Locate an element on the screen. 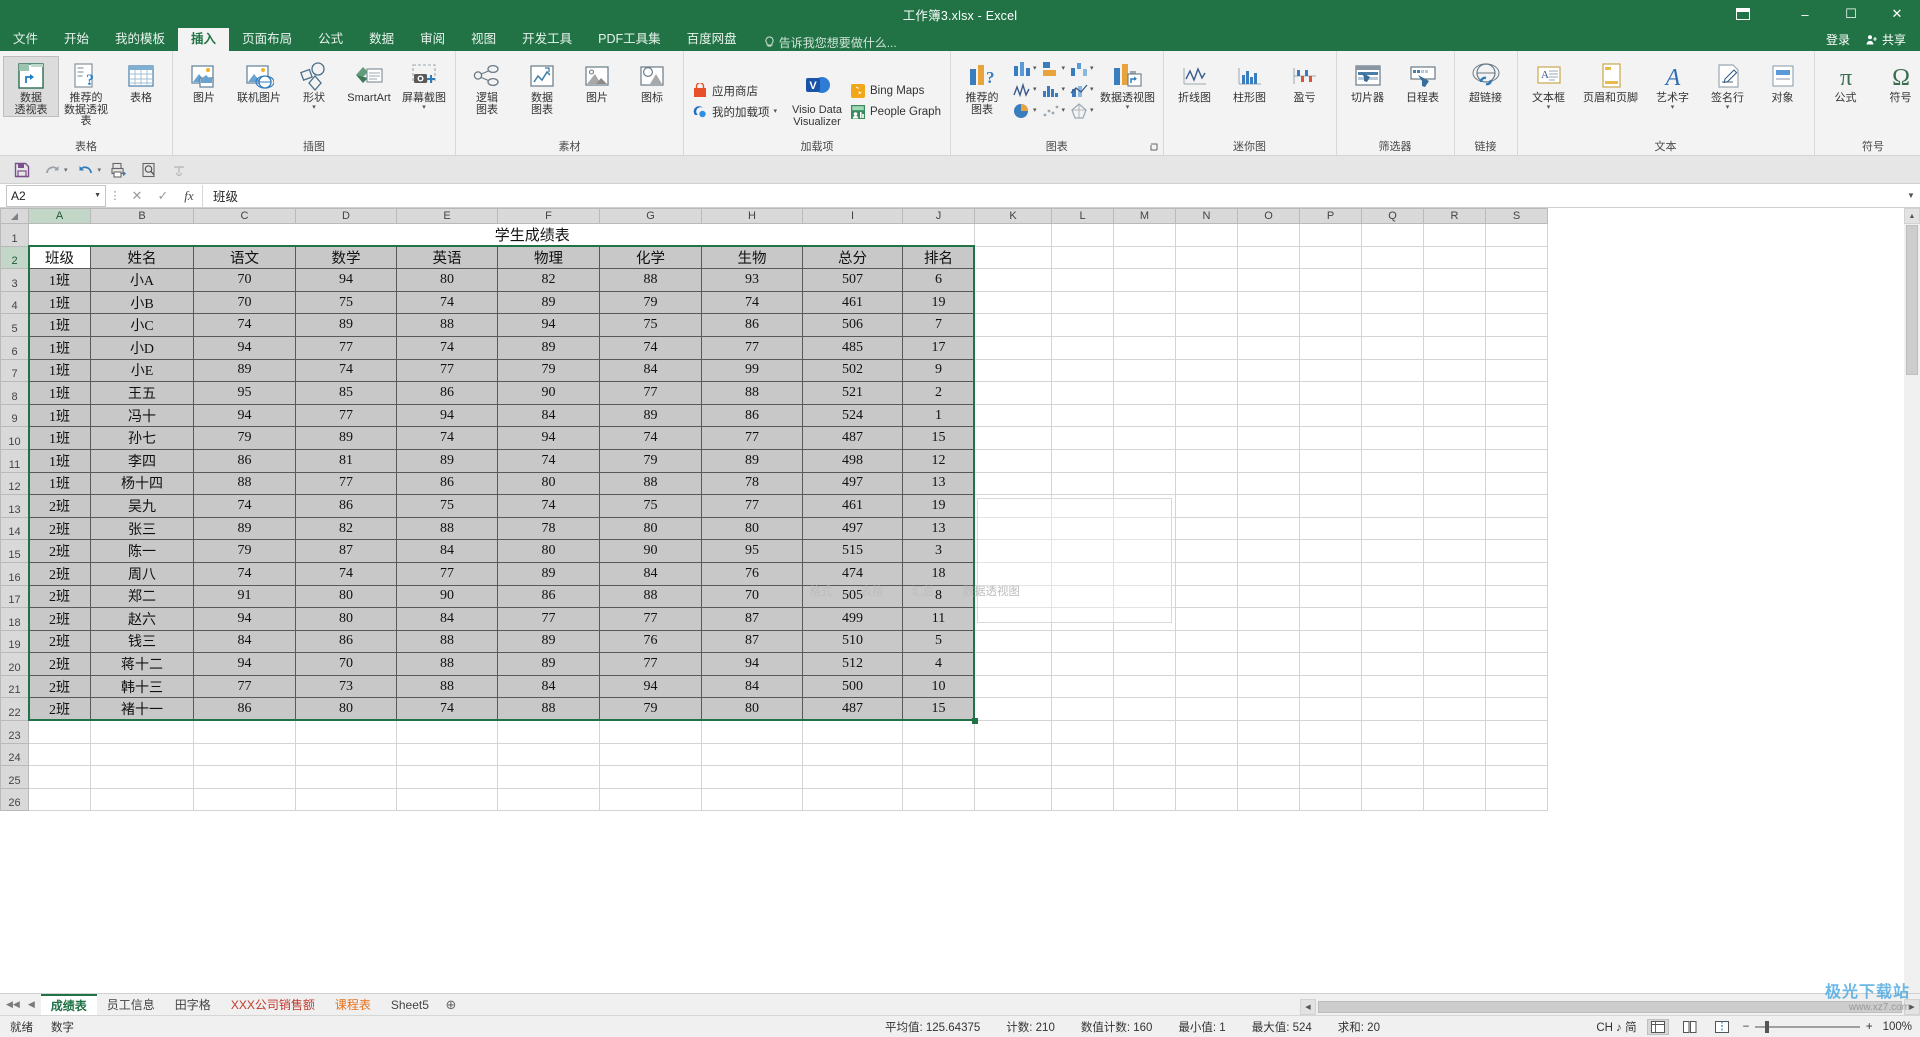 The width and height of the screenshot is (1920, 1037). cell-G17: 88 is located at coordinates (650, 596).